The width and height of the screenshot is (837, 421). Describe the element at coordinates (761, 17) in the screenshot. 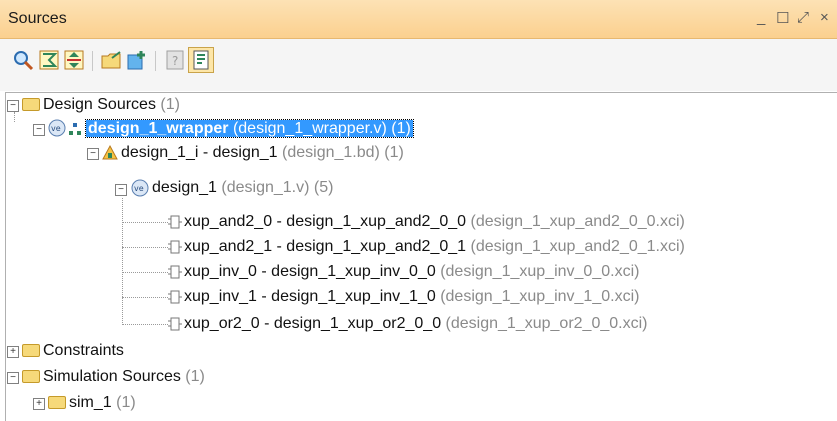

I see `minimize-button: _` at that location.